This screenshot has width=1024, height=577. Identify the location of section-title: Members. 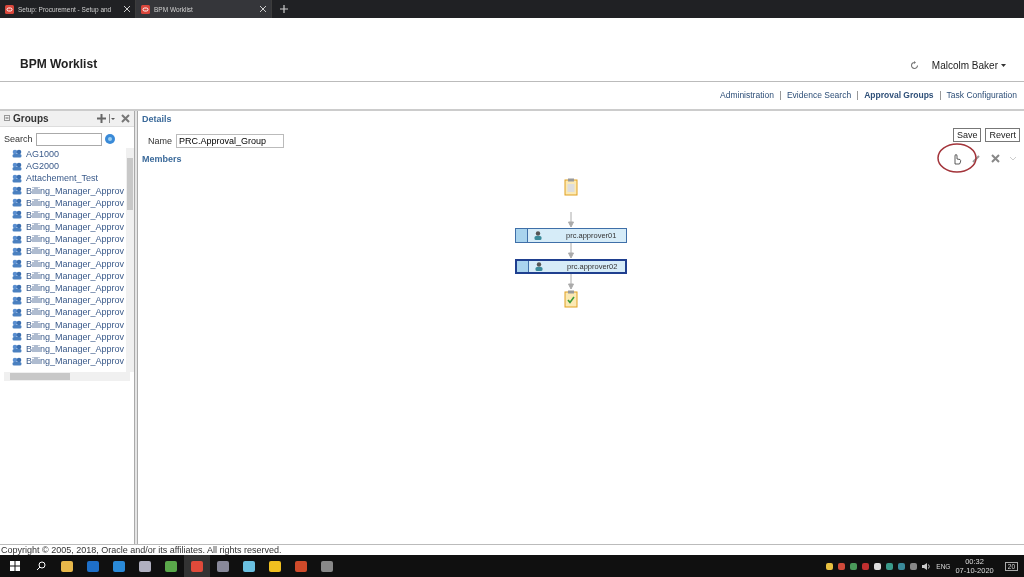
(162, 158).